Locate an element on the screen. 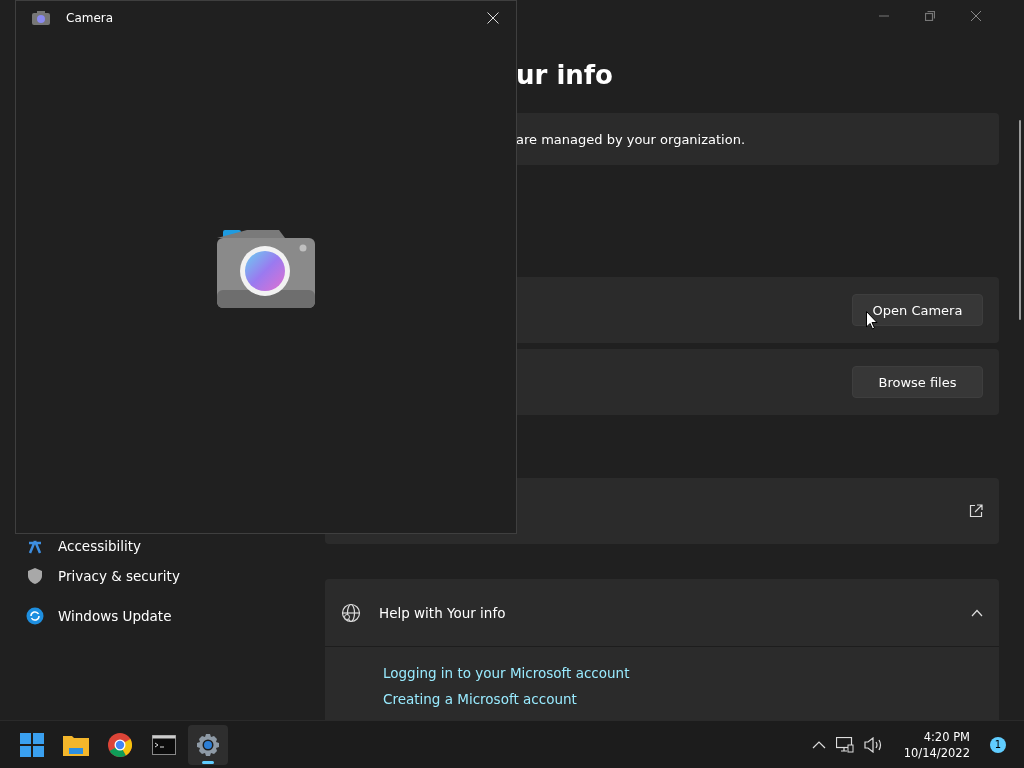  folder-icon is located at coordinates (76, 744).